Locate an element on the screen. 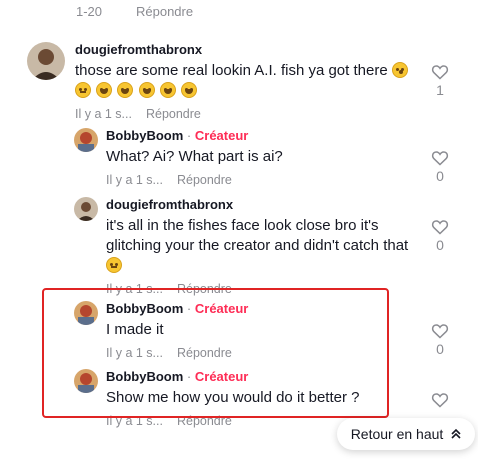 This screenshot has height=459, width=478. username: BobbyBoom is located at coordinates (144, 135).